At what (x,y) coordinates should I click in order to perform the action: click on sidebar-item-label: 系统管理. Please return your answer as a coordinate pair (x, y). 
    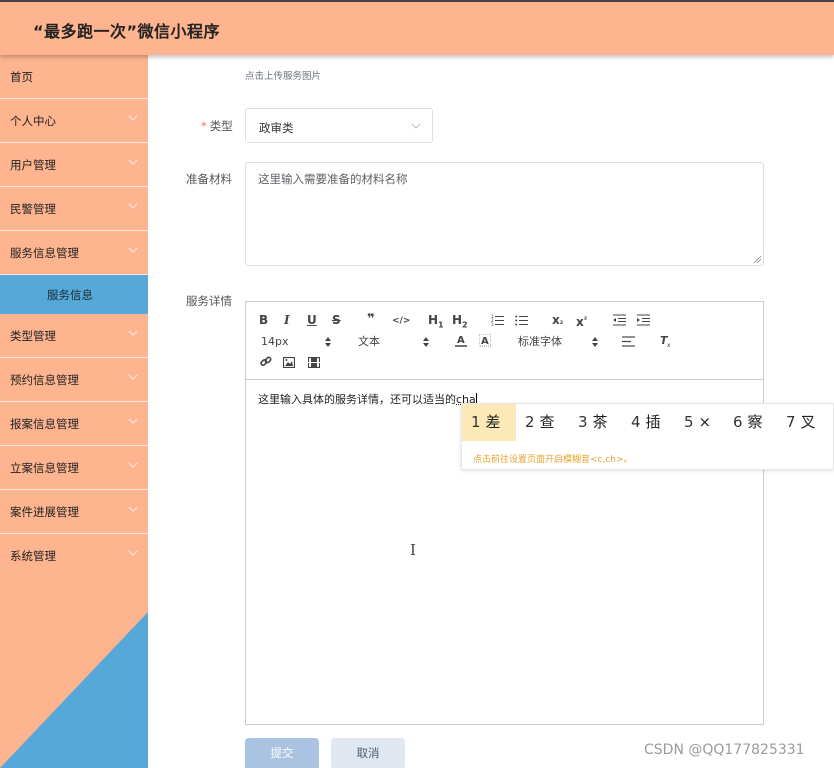
    Looking at the image, I should click on (33, 556).